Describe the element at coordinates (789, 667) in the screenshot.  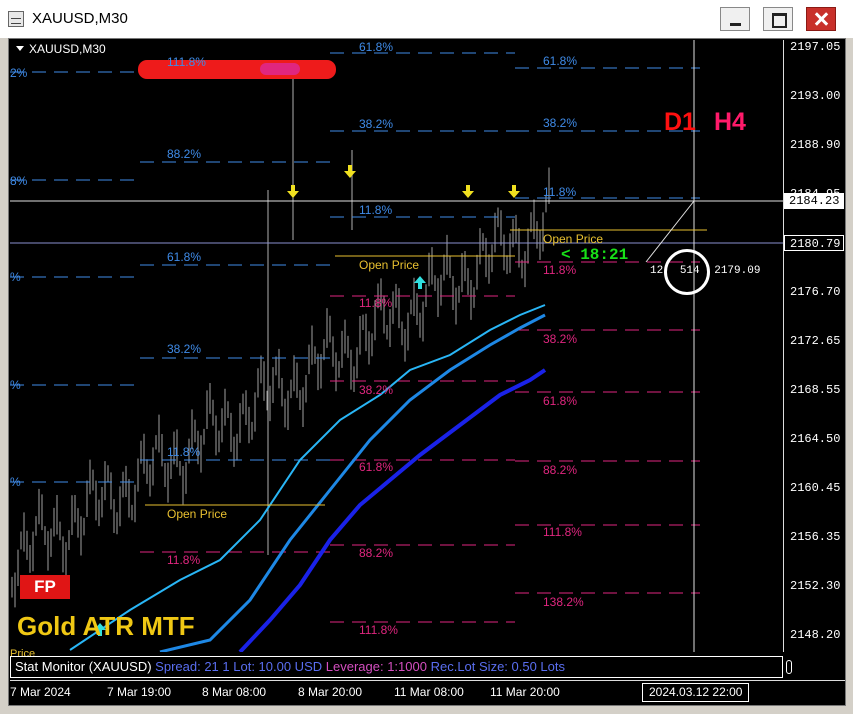
I see `scroll-indicator-icon` at that location.